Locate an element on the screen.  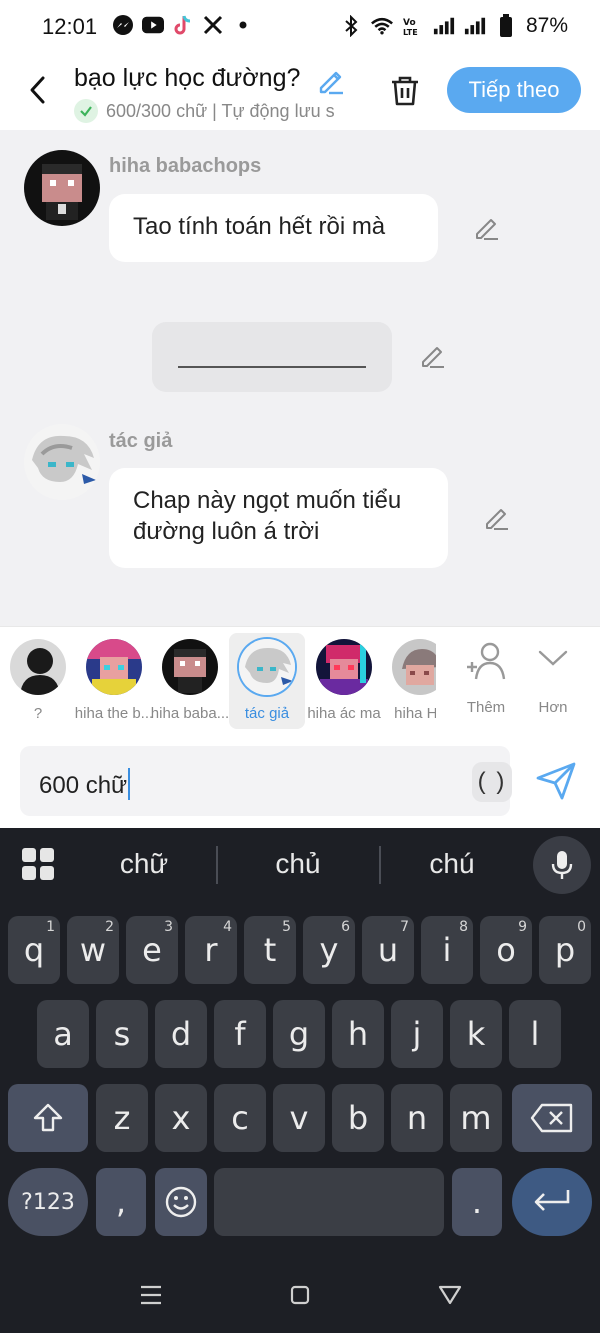
suggestion-divider is located at coordinates (217, 865).